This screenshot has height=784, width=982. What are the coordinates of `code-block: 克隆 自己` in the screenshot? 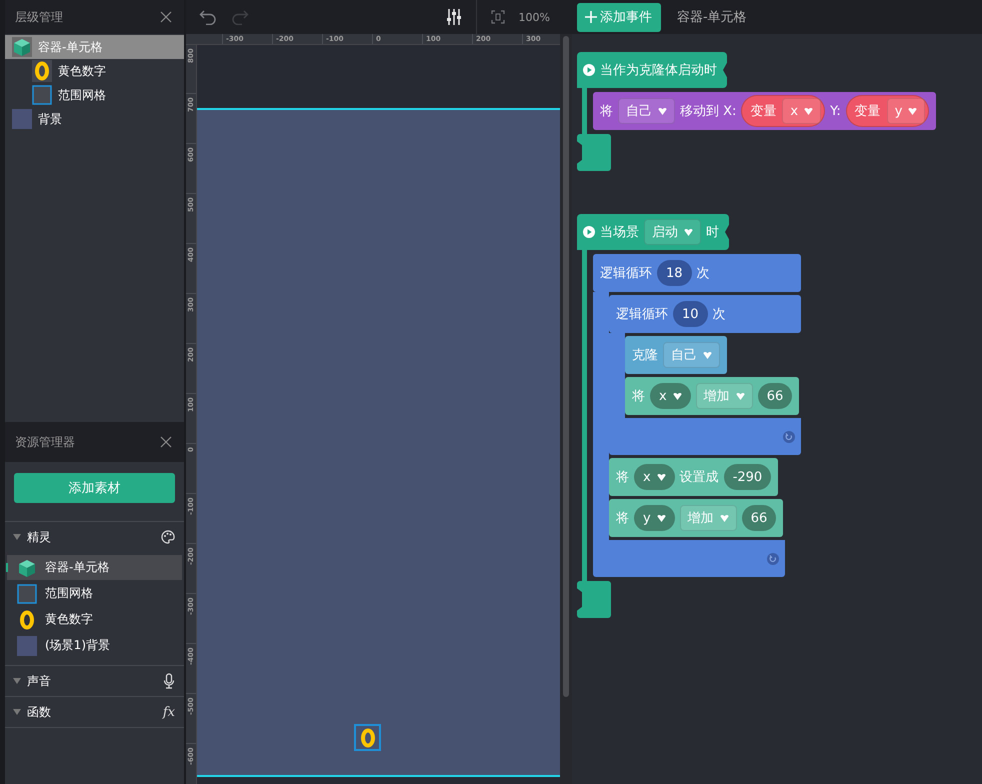 It's located at (676, 355).